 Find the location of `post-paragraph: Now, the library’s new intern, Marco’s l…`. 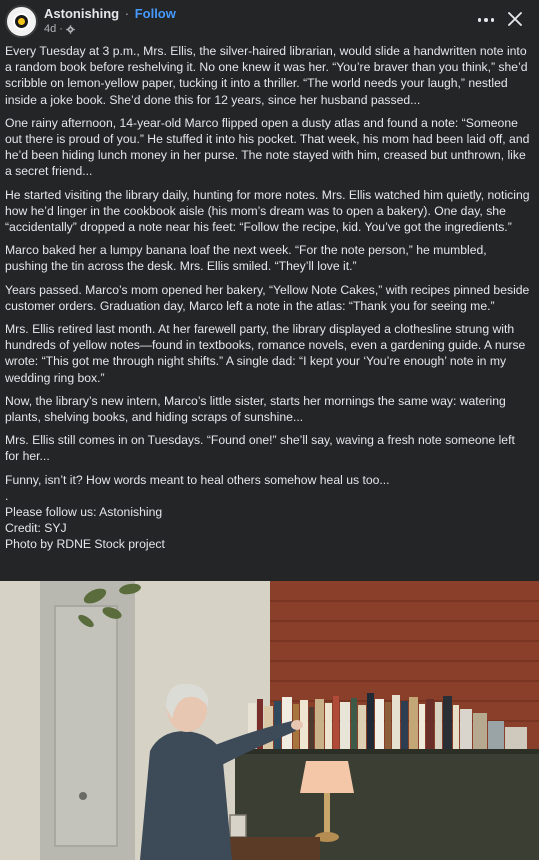

post-paragraph: Now, the library’s new intern, Marco’s l… is located at coordinates (255, 409).